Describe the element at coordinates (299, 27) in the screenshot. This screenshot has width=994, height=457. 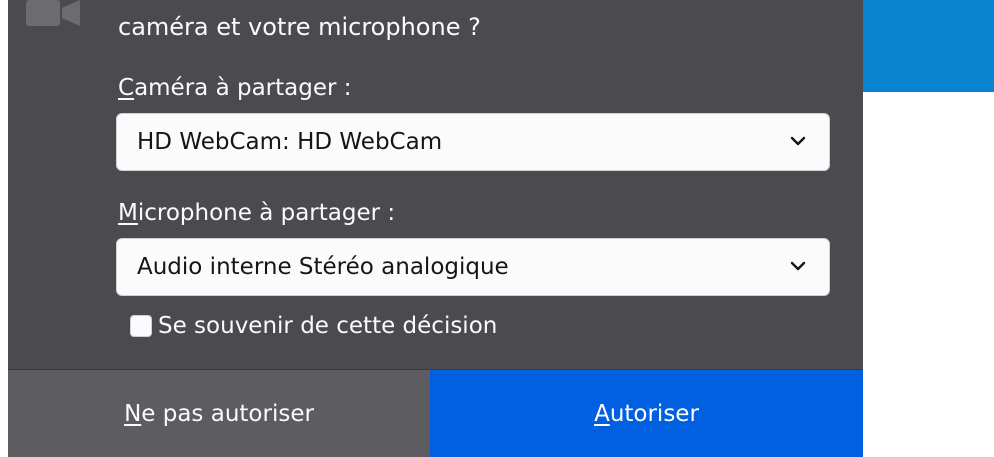
I see `permission-question: caméra et votre microphone ?` at that location.